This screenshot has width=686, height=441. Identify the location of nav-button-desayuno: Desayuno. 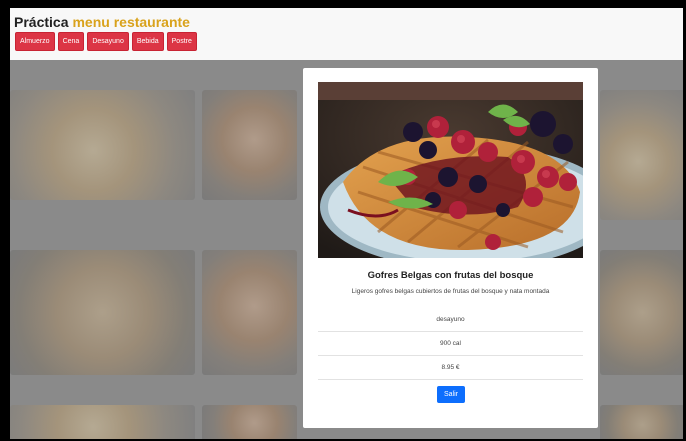
(108, 41).